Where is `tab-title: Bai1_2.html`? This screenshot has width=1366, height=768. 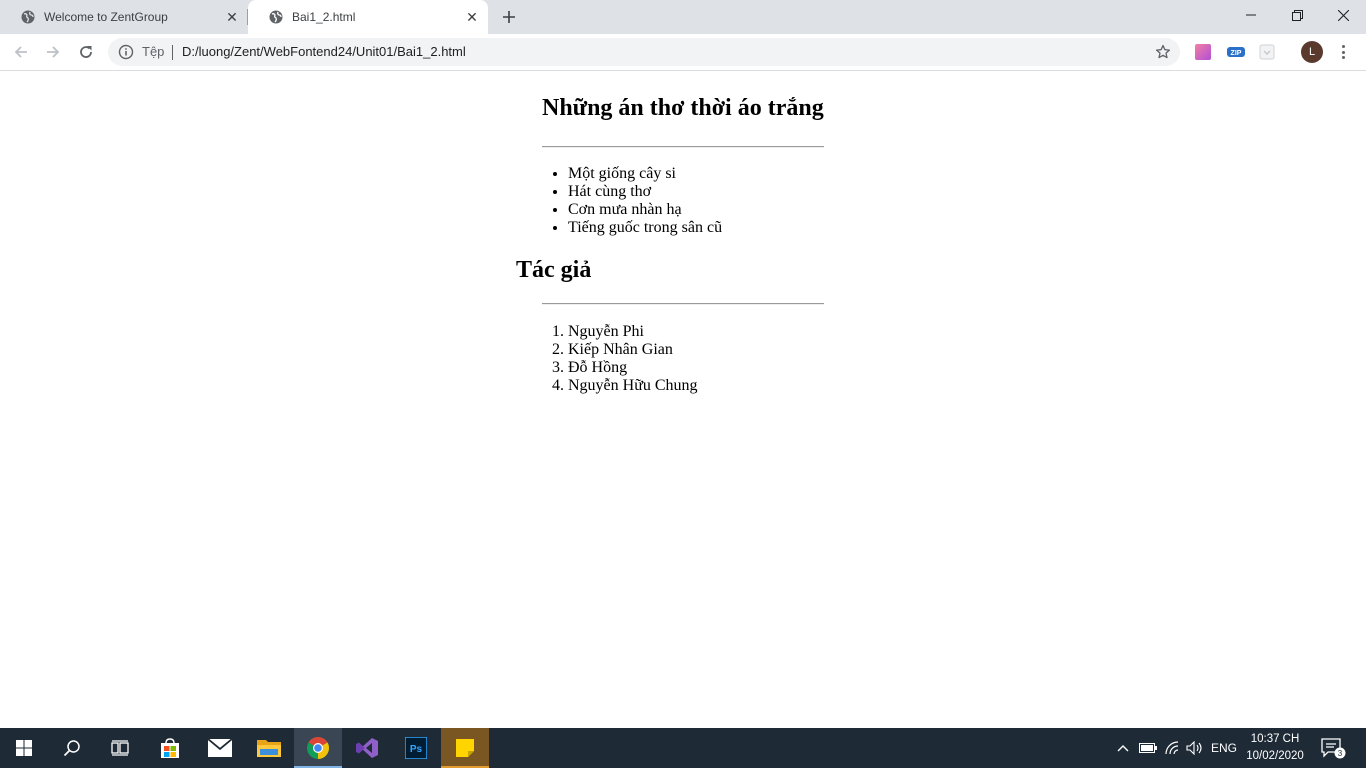
tab-title: Bai1_2.html is located at coordinates (324, 17).